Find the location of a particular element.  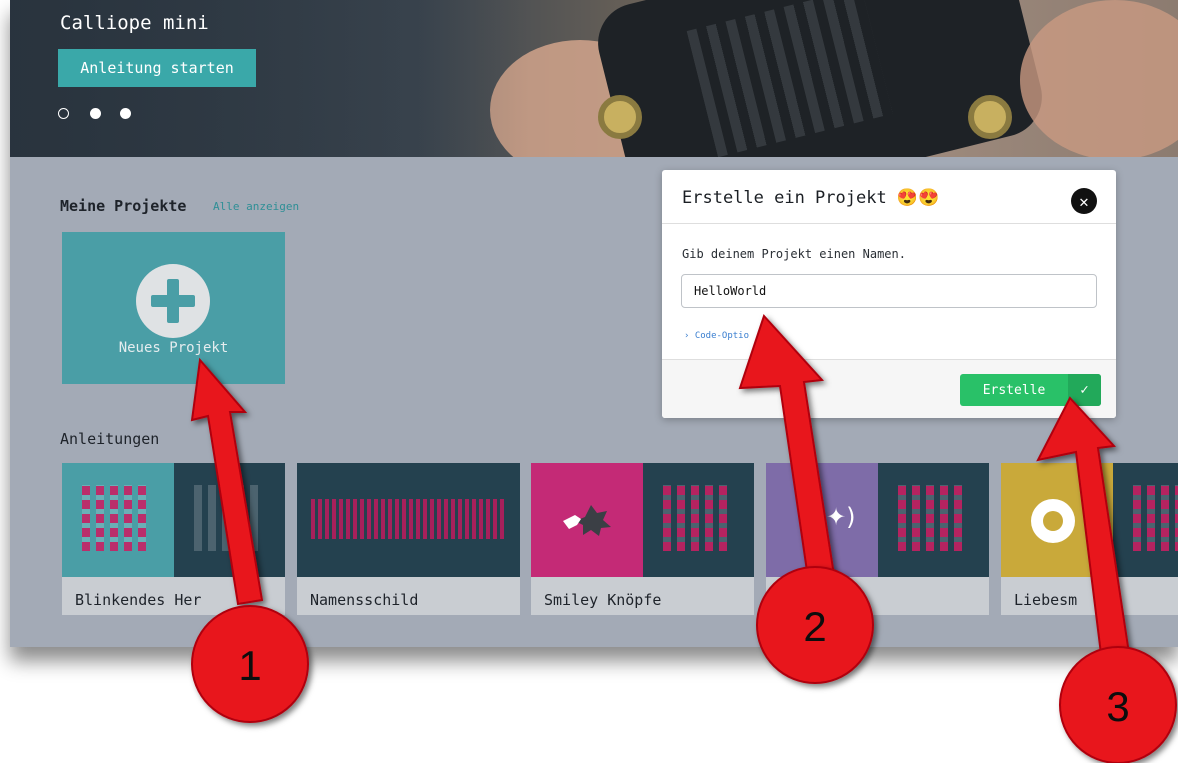

new-project-card: Neues Projekt is located at coordinates (173, 308).